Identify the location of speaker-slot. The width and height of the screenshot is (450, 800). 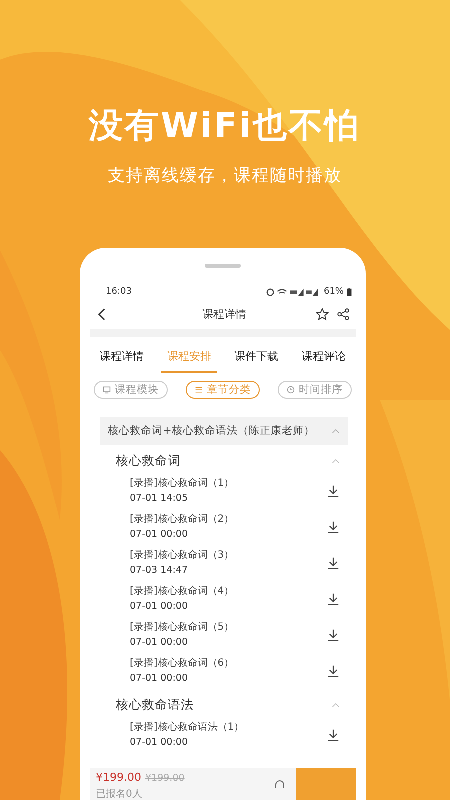
(223, 266).